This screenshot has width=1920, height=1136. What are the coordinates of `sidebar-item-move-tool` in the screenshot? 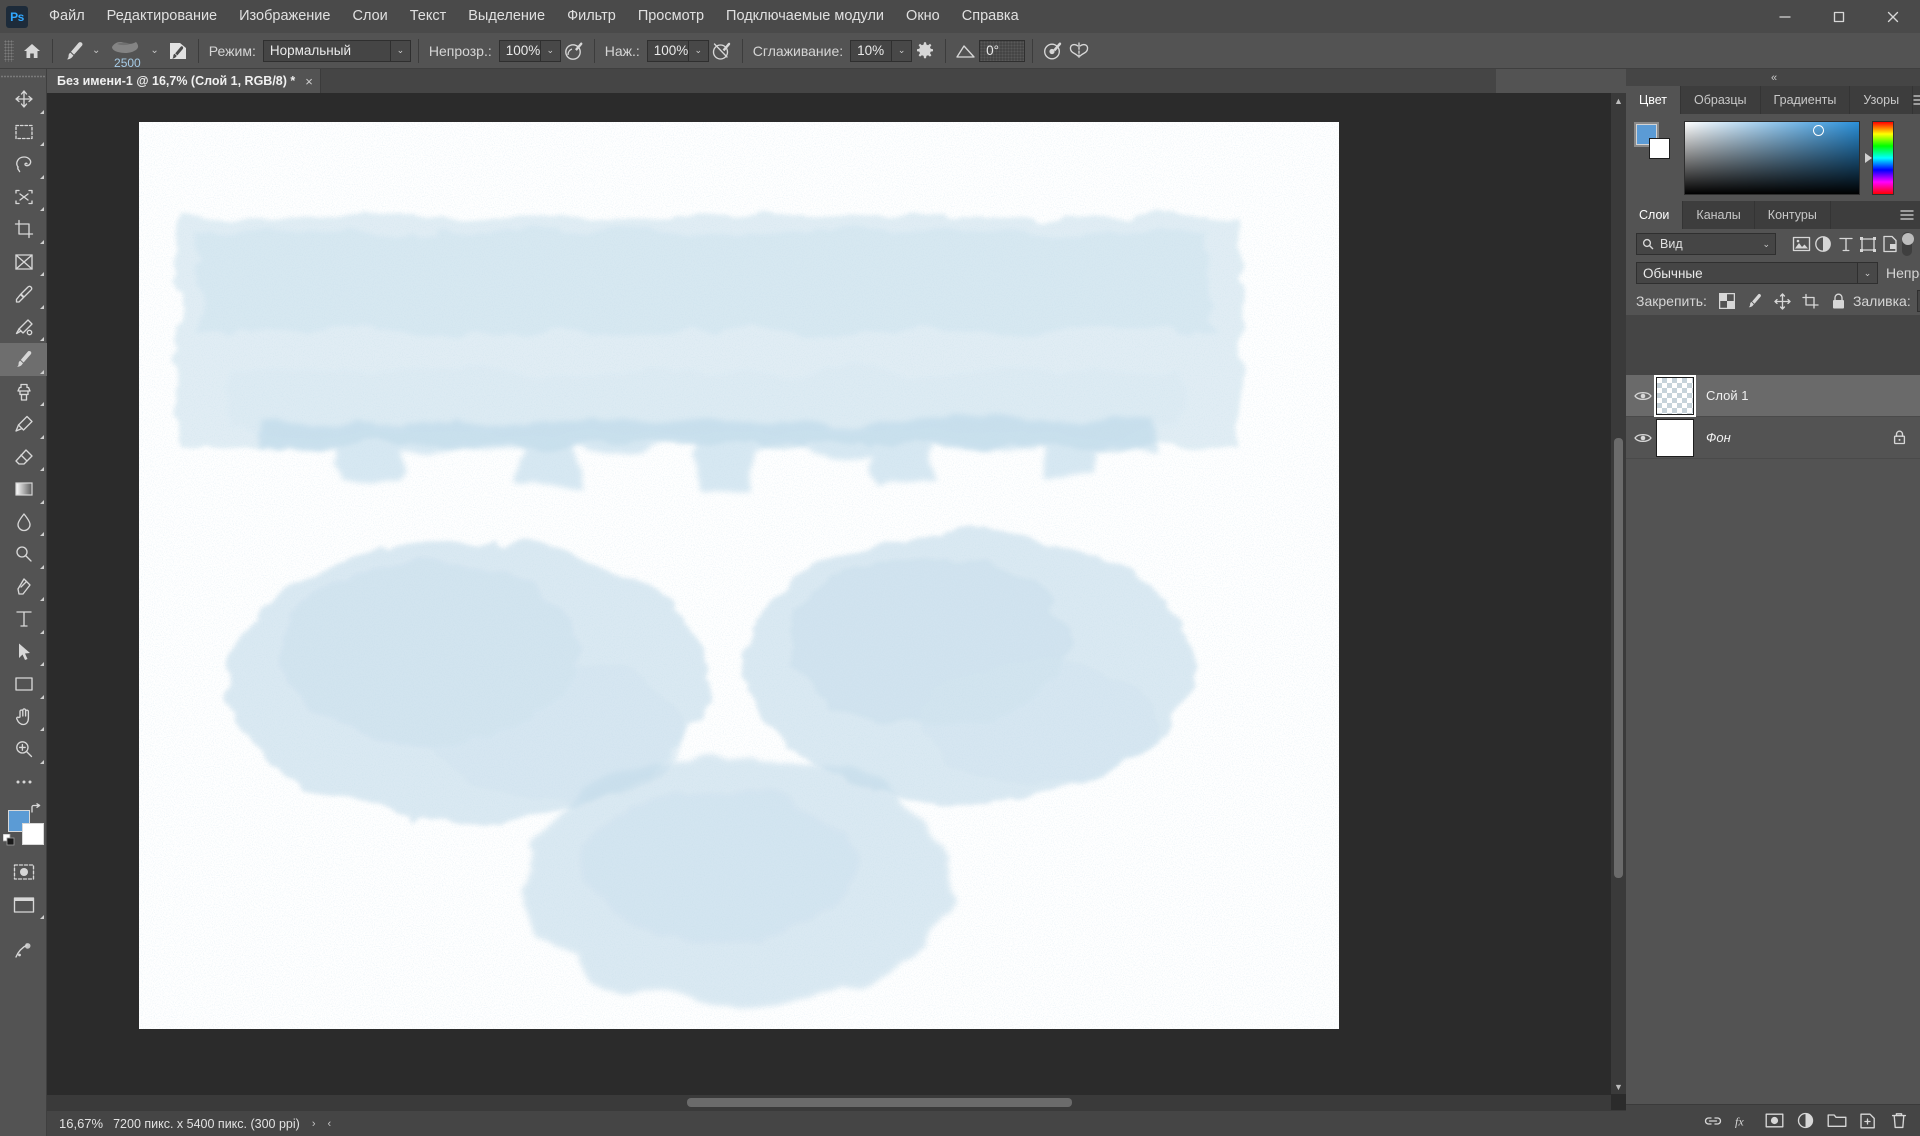 It's located at (23, 99).